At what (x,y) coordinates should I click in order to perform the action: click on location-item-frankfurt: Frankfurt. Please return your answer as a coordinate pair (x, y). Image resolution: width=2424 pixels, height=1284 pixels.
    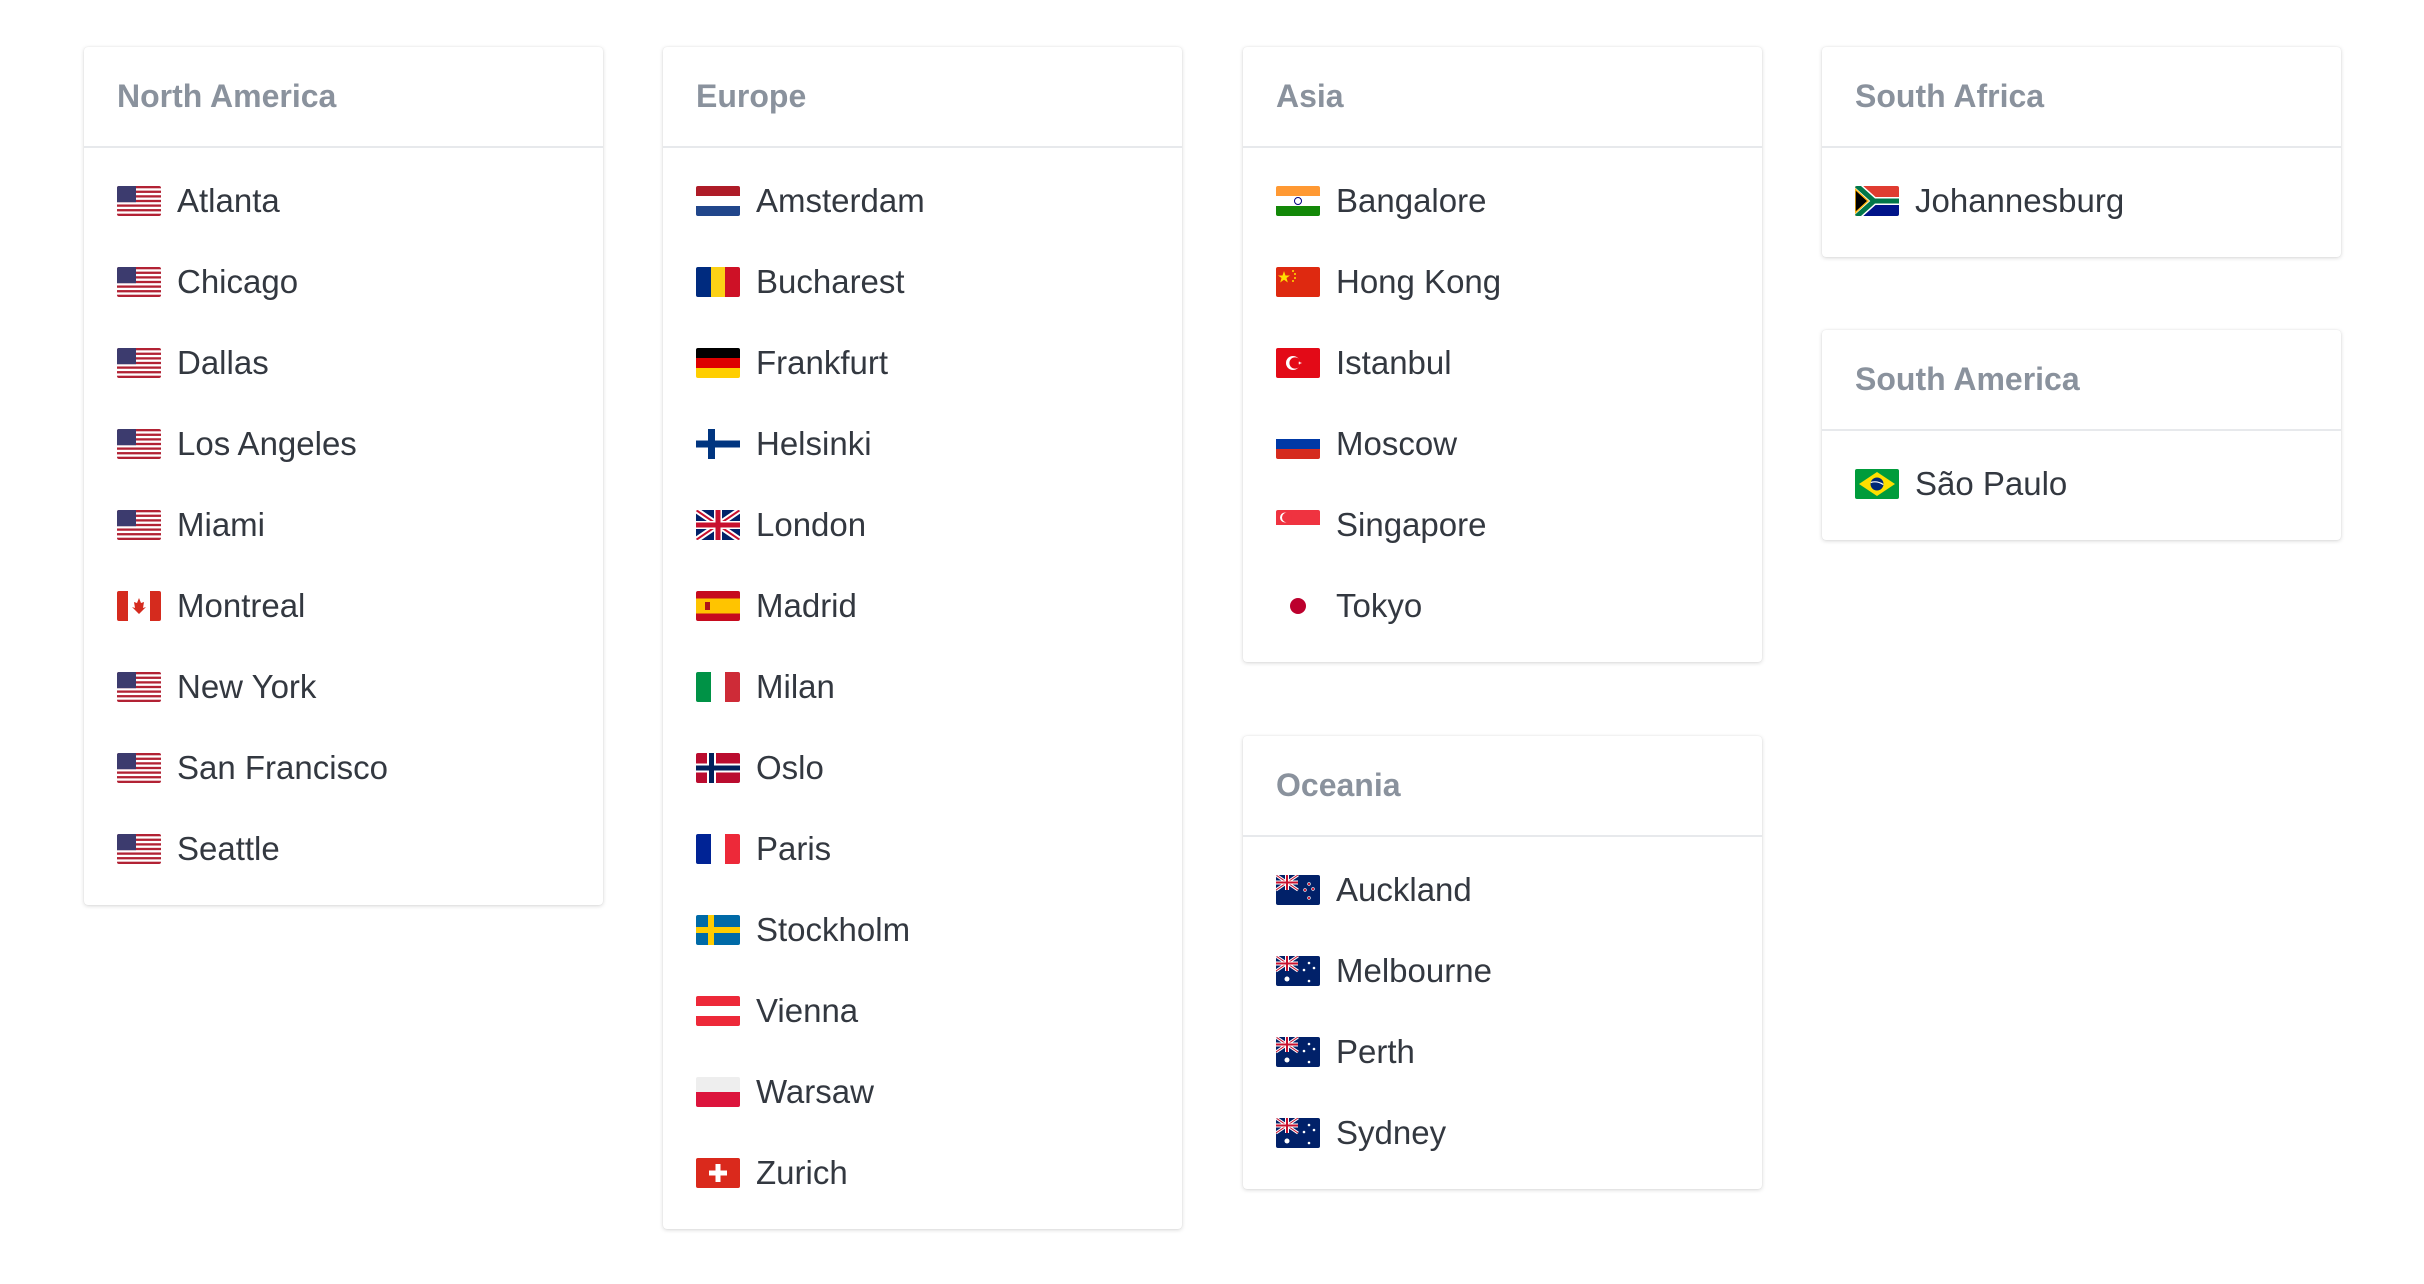
    Looking at the image, I should click on (922, 362).